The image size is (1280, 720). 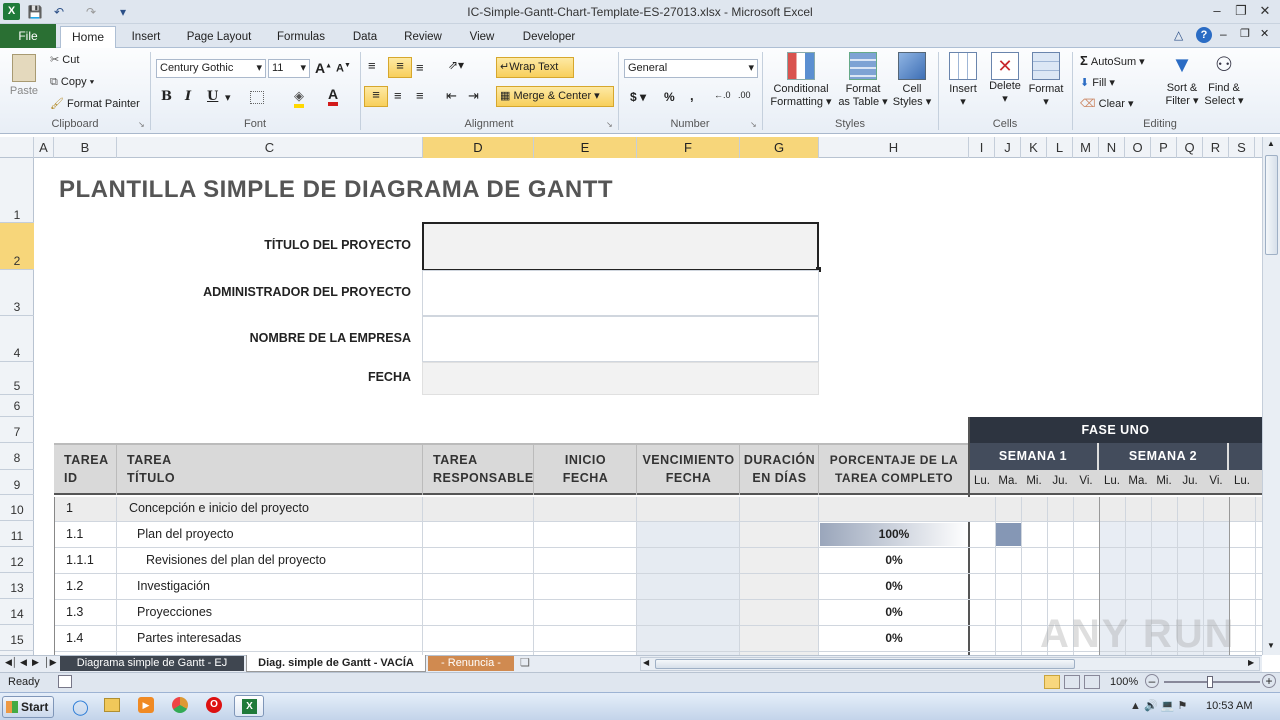 I want to click on row-header: 7, so click(x=17, y=430).